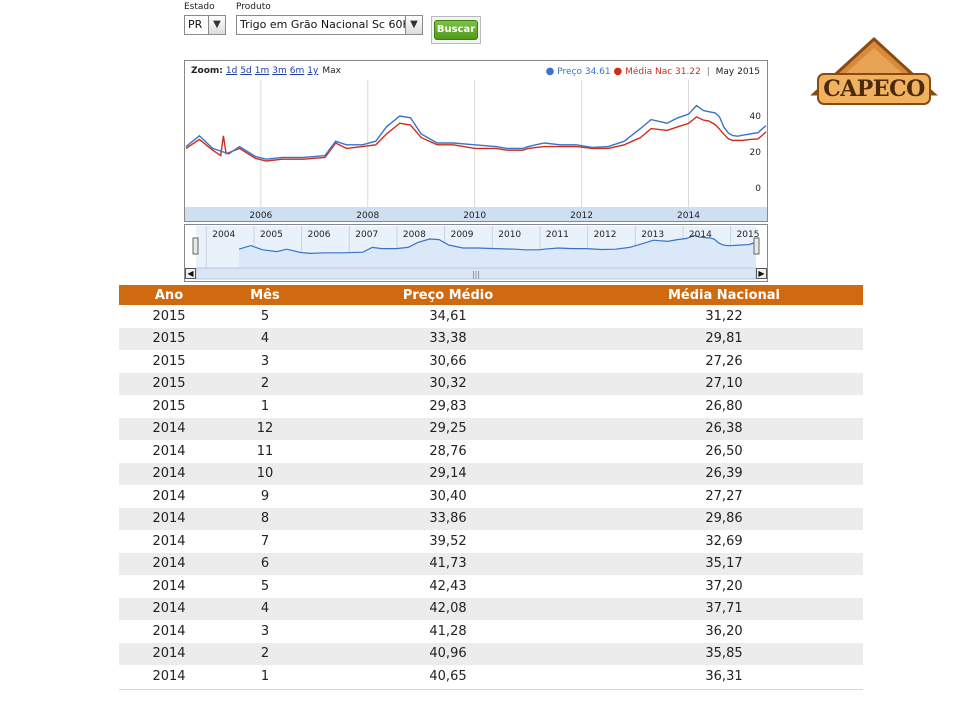  What do you see at coordinates (724, 563) in the screenshot?
I see `cell-media-nacional: 35,17` at bounding box center [724, 563].